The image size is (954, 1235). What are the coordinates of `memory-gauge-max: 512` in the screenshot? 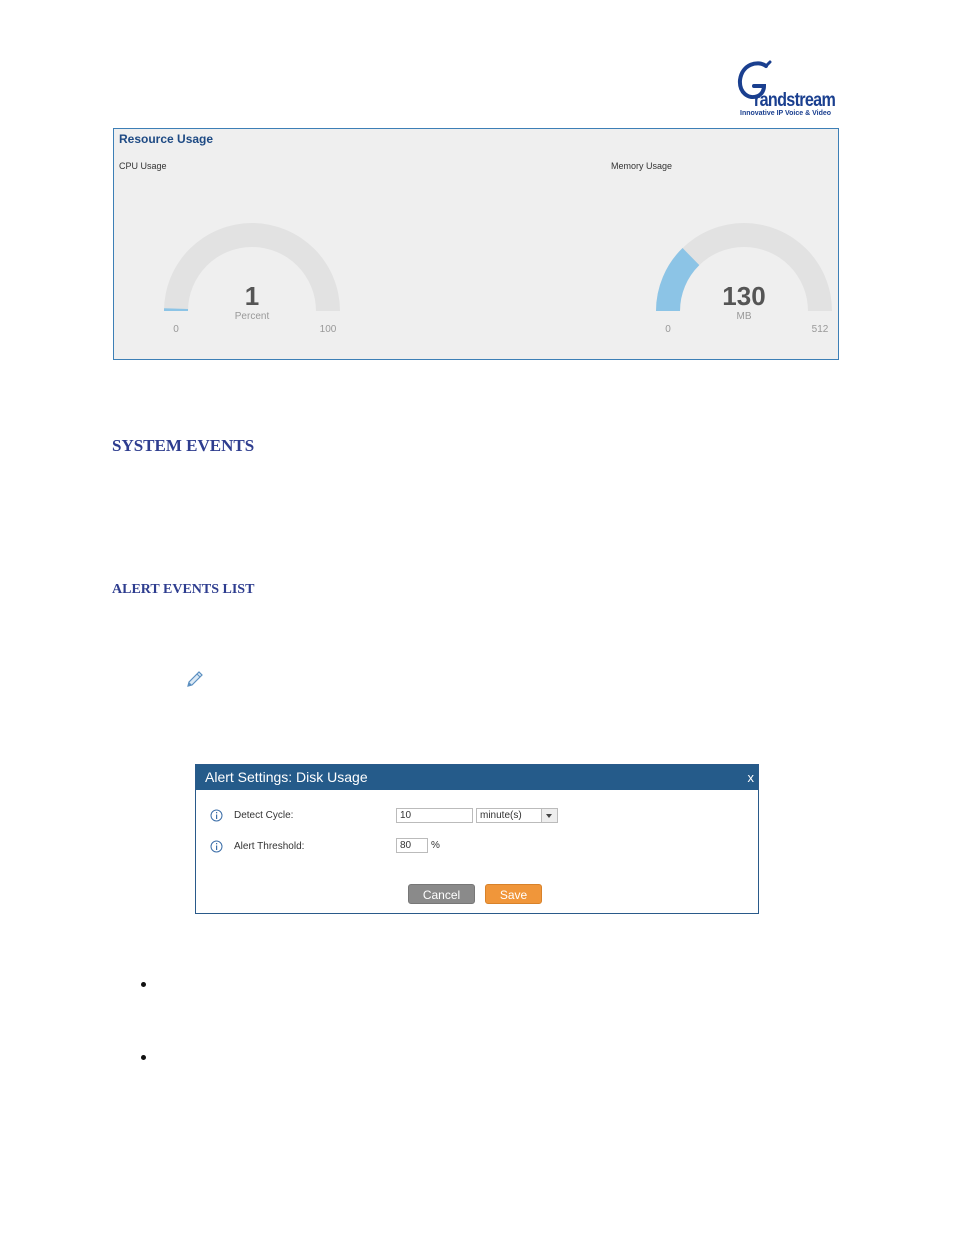 It's located at (820, 329).